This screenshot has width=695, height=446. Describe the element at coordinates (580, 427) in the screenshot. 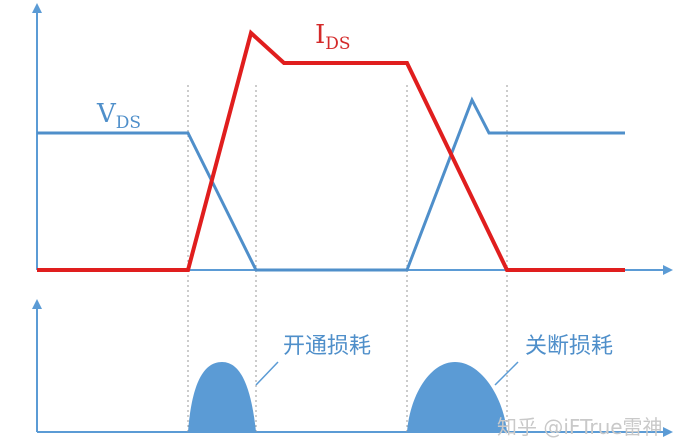

I see `watermark: 知乎 @iFTrue雷神` at that location.